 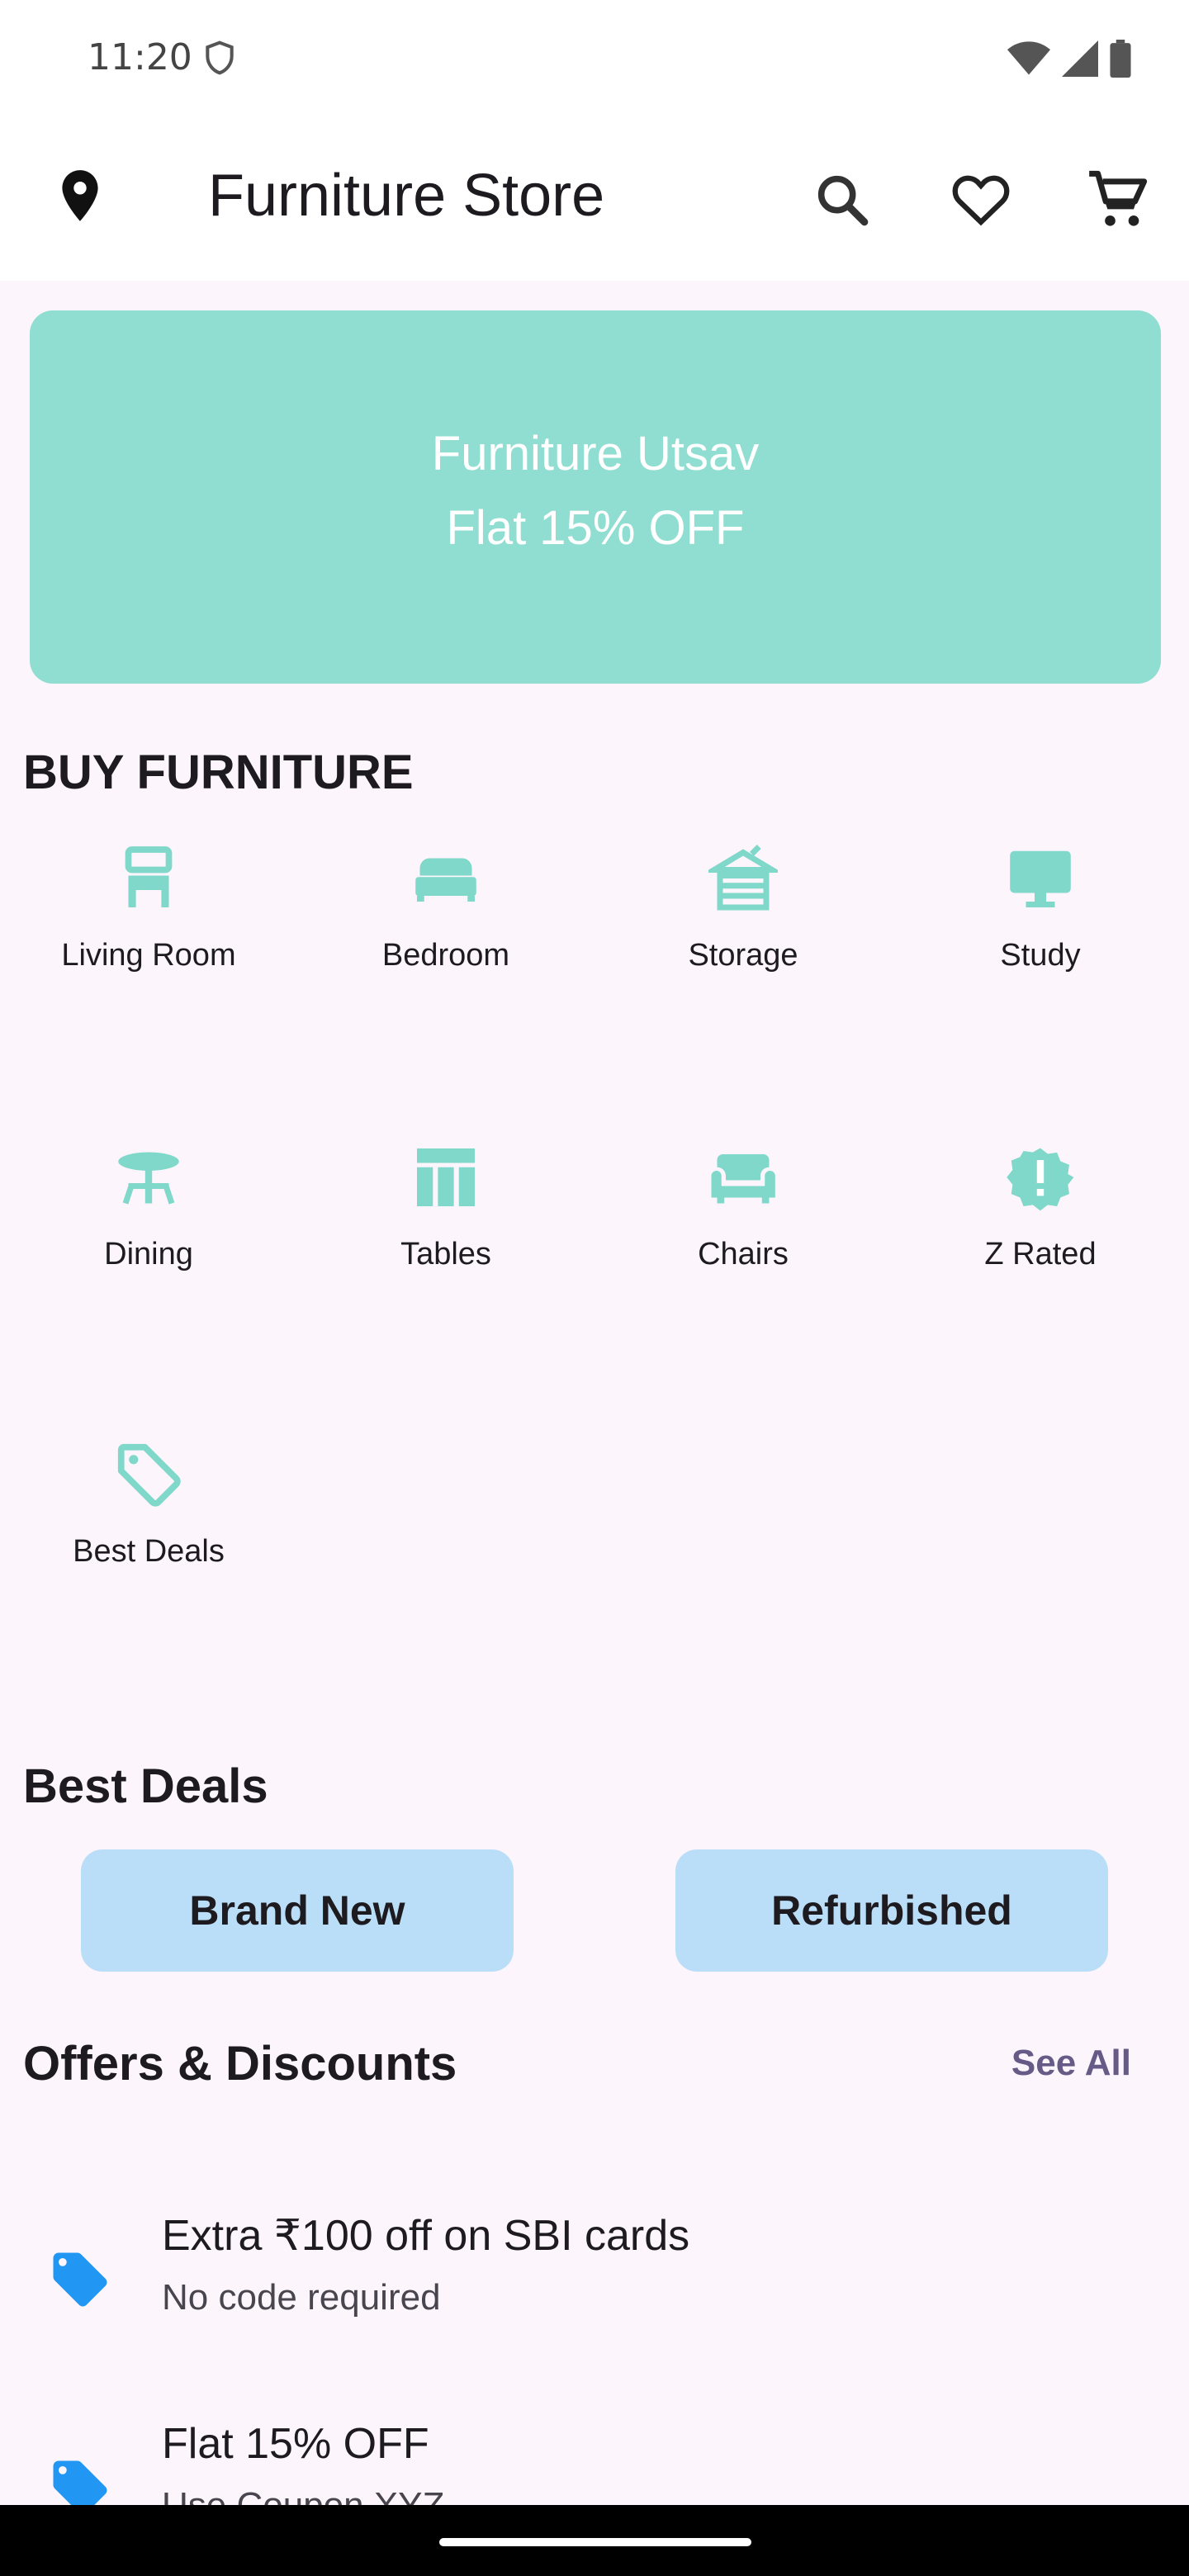 What do you see at coordinates (406, 196) in the screenshot?
I see `page-title: Furniture Store` at bounding box center [406, 196].